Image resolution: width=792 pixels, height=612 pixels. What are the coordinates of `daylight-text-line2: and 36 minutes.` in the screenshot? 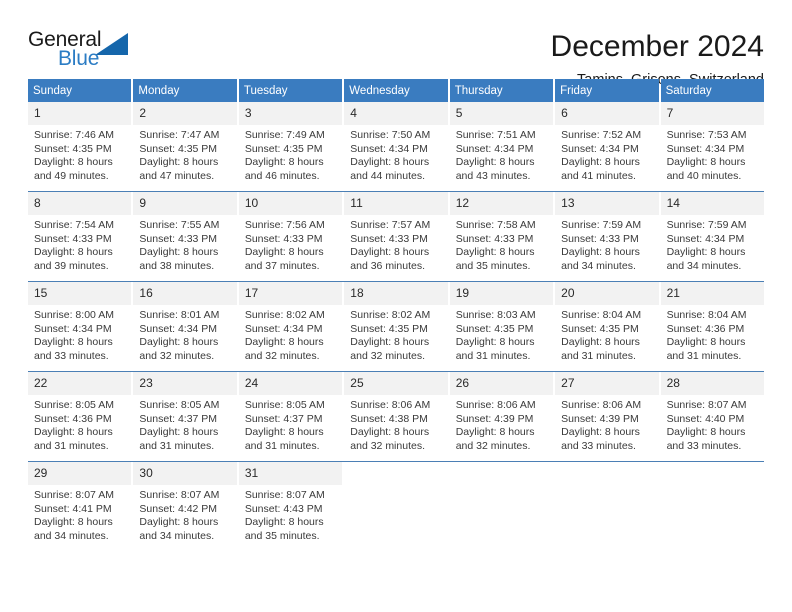 It's located at (387, 265).